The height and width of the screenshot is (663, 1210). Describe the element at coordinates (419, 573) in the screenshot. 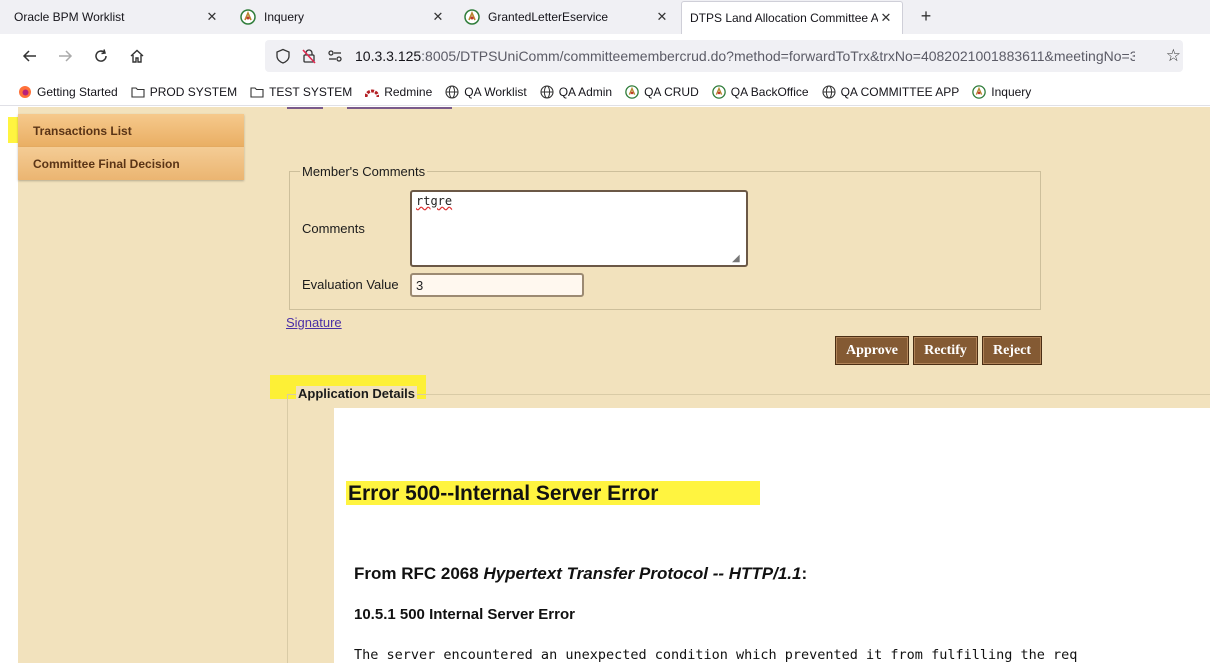

I see `rfc-prefix: From RFC 2068` at that location.